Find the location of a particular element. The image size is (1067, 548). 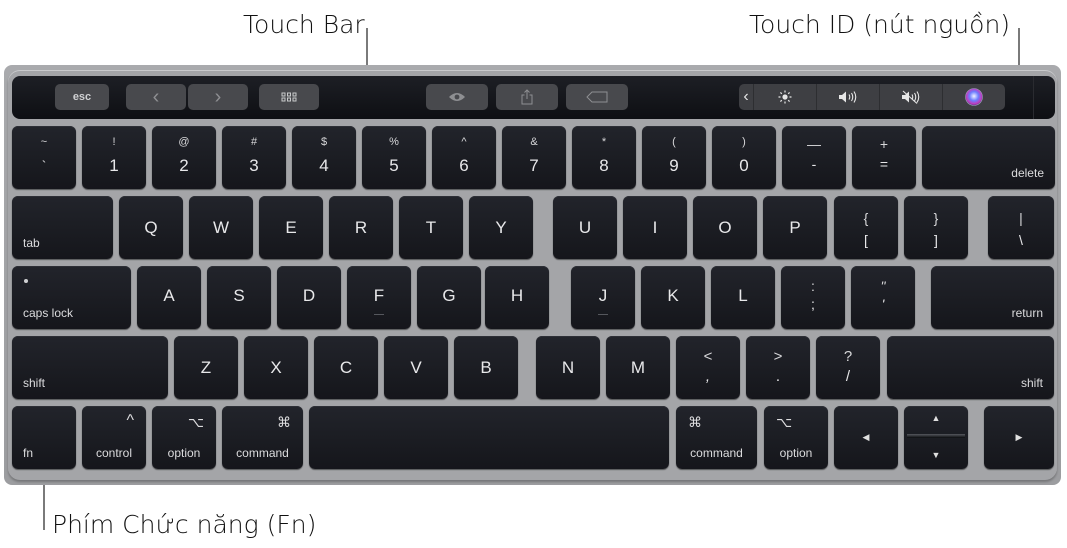

key-h: H is located at coordinates (517, 297).